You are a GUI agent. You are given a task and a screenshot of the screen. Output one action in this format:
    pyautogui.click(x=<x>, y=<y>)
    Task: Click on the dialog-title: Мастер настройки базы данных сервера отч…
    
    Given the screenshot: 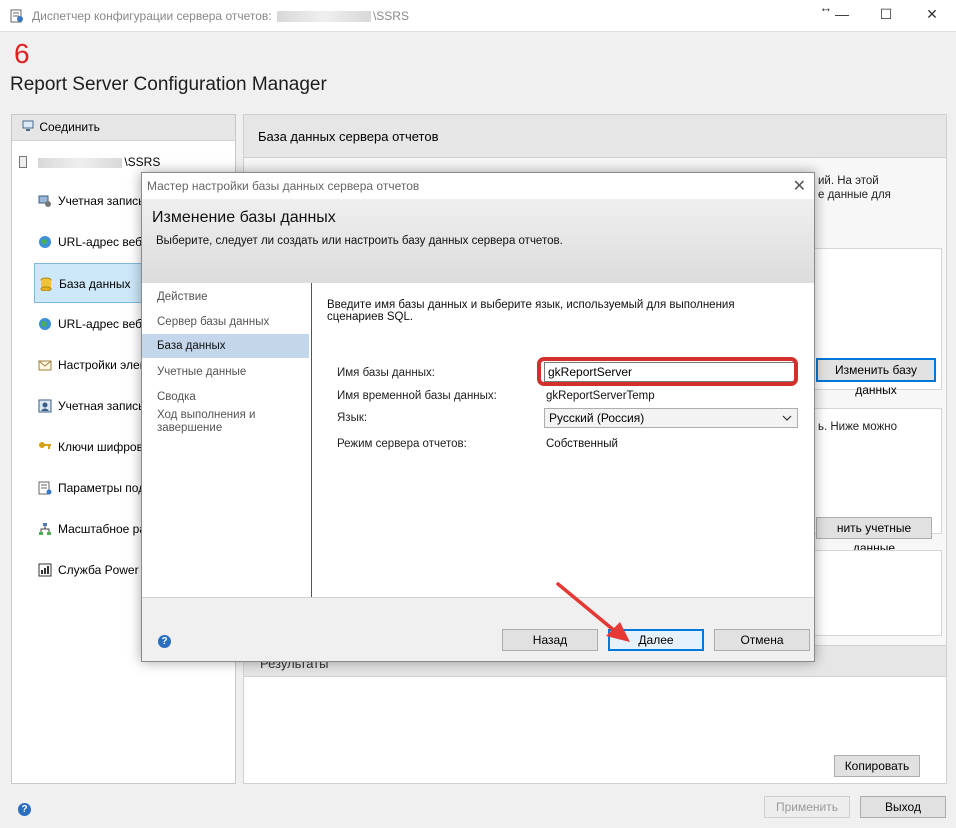 What is the action you would take?
    pyautogui.click(x=283, y=186)
    